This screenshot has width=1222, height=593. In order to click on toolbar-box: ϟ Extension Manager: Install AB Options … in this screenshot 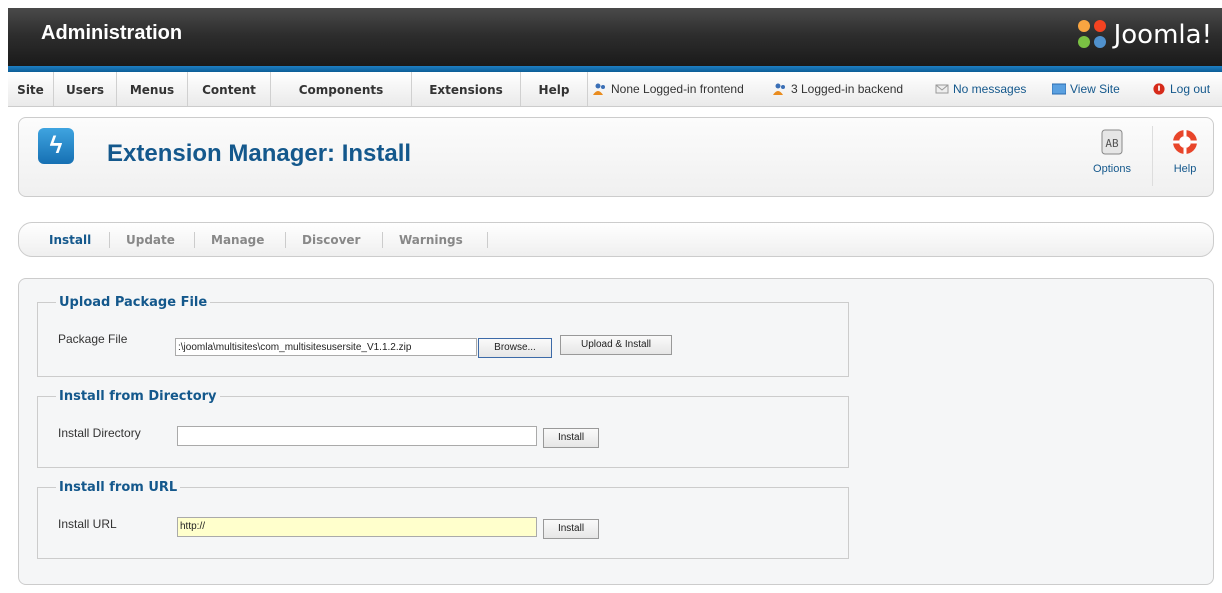, I will do `click(616, 157)`.